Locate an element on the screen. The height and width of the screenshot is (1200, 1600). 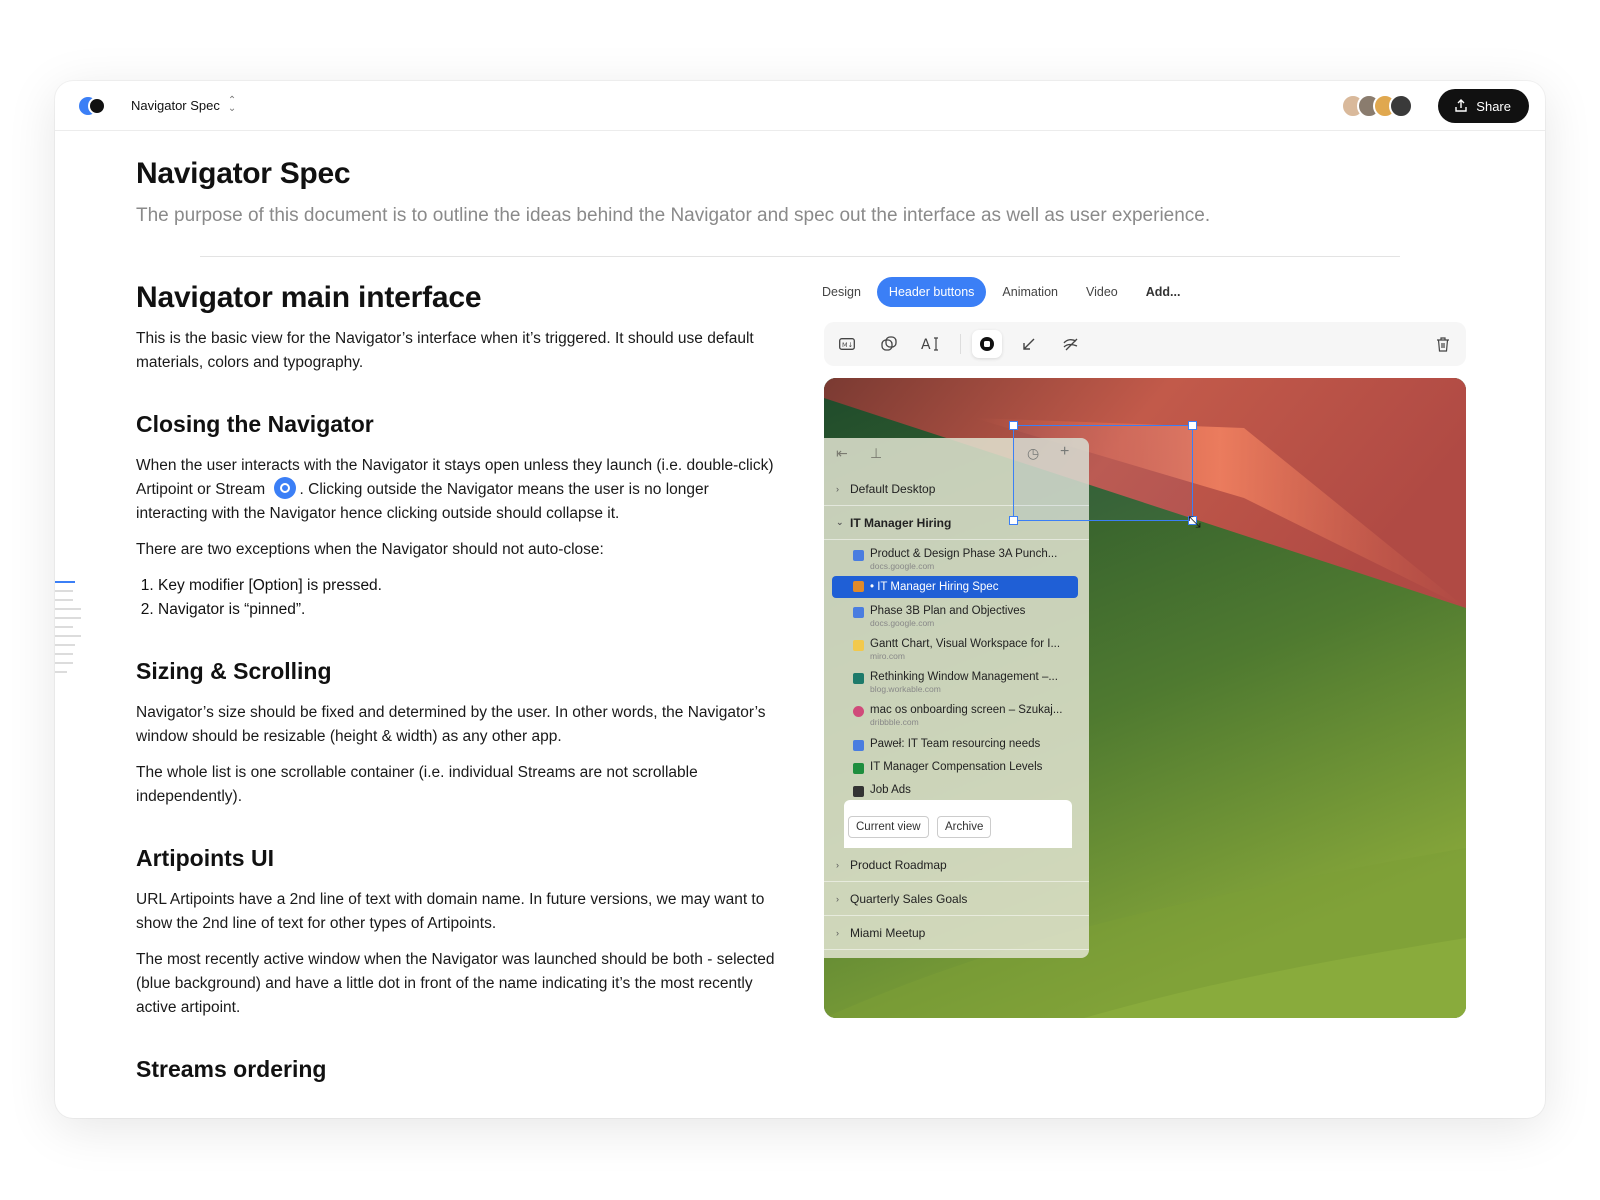
collapse-icon: ⇤ is located at coordinates (842, 453).